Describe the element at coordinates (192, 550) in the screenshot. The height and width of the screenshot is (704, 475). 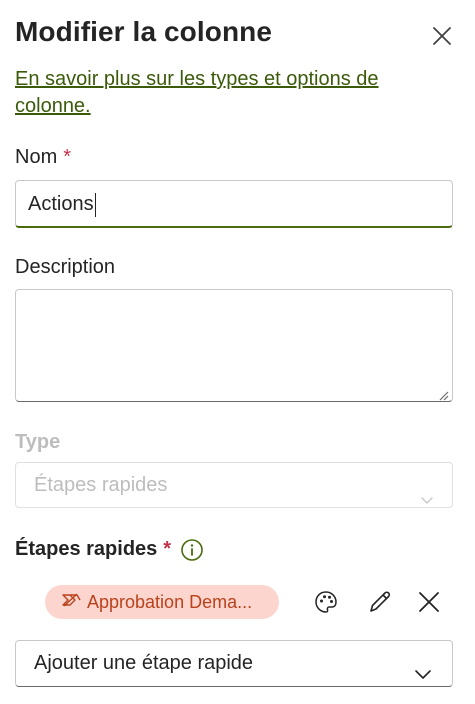
I see `info-icon` at that location.